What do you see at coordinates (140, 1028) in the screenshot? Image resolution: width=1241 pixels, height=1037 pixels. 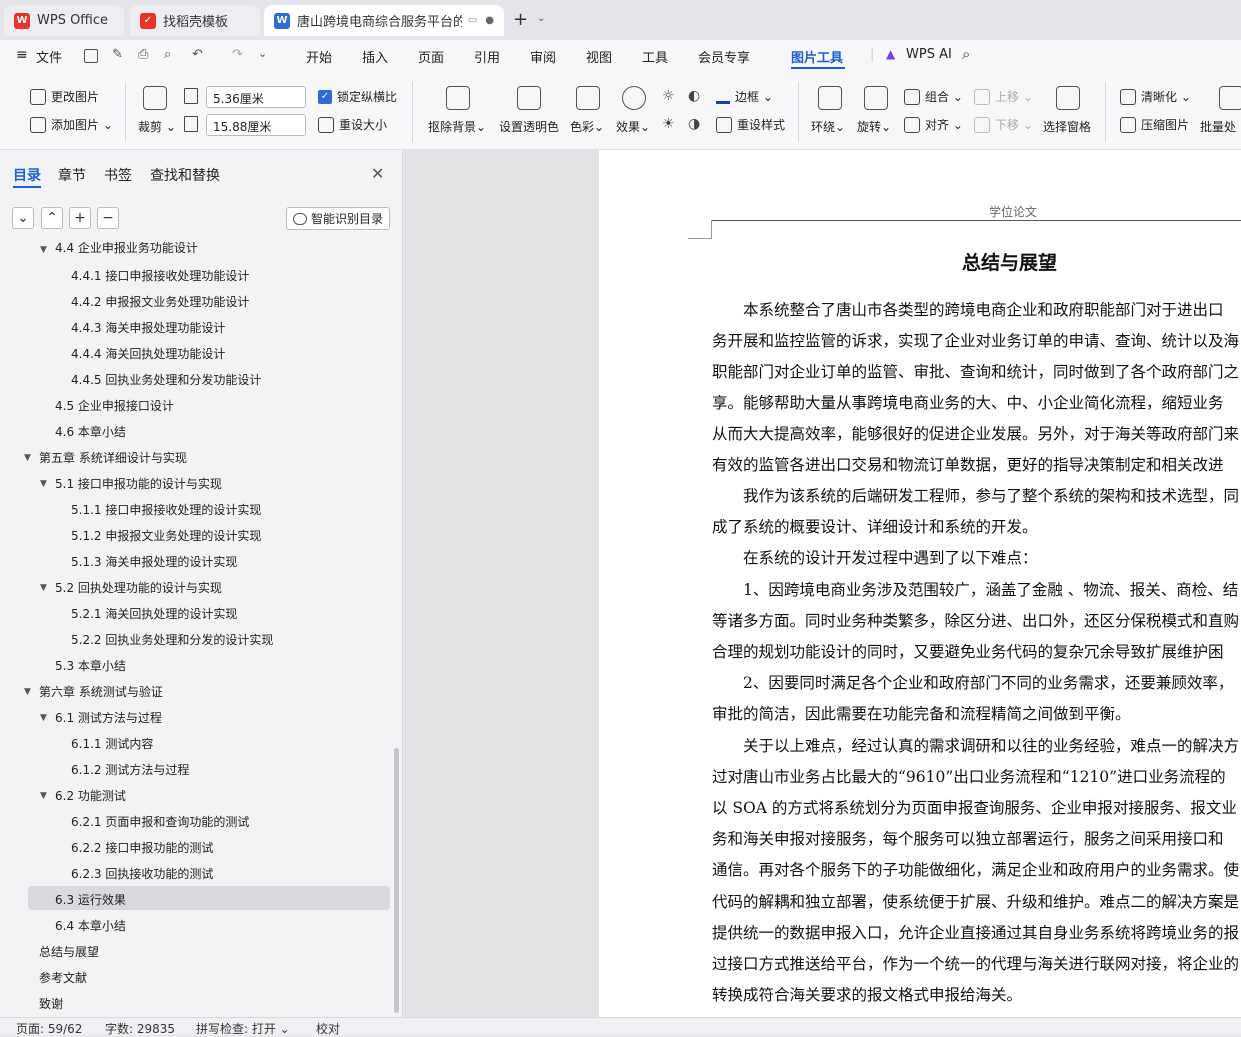 I see `word-count: 字数: 29835` at bounding box center [140, 1028].